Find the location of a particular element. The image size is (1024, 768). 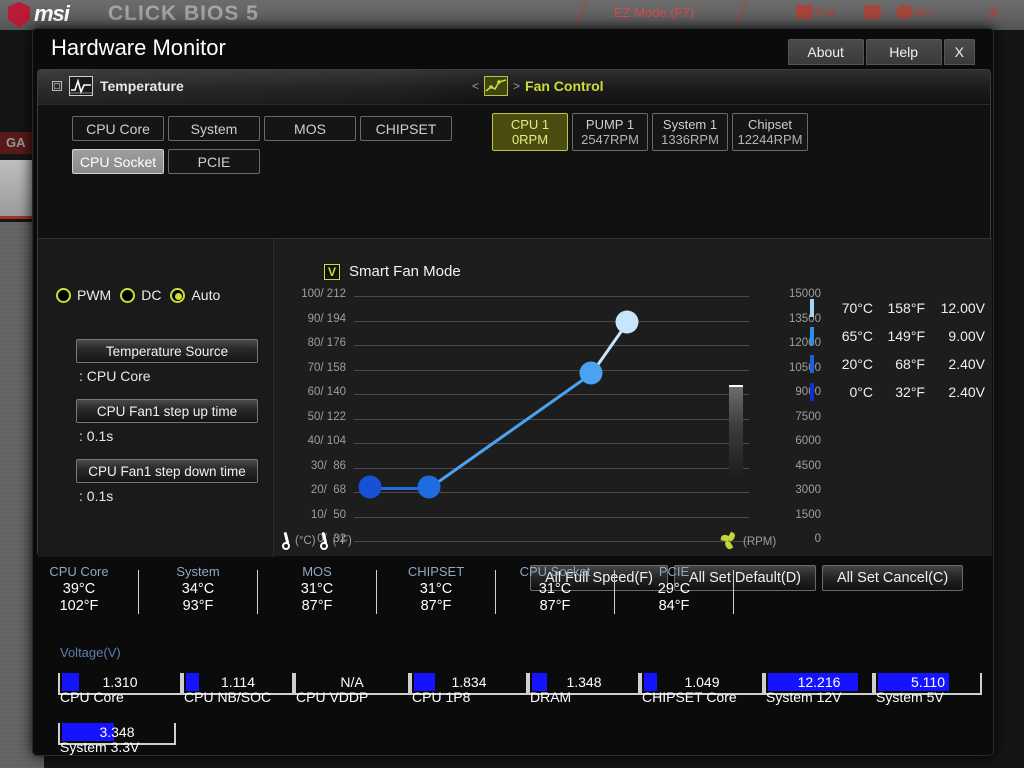

fan-button-cpu1: CPU 1 0RPM is located at coordinates (530, 132).